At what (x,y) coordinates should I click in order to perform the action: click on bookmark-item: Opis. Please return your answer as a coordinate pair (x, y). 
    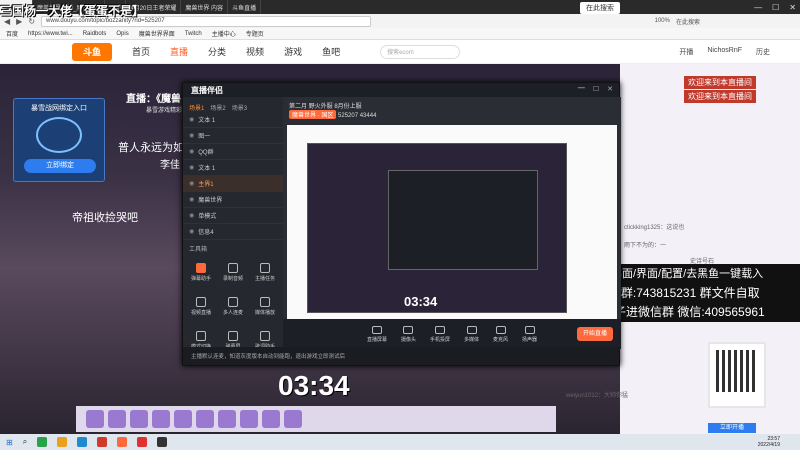
    Looking at the image, I should click on (122, 34).